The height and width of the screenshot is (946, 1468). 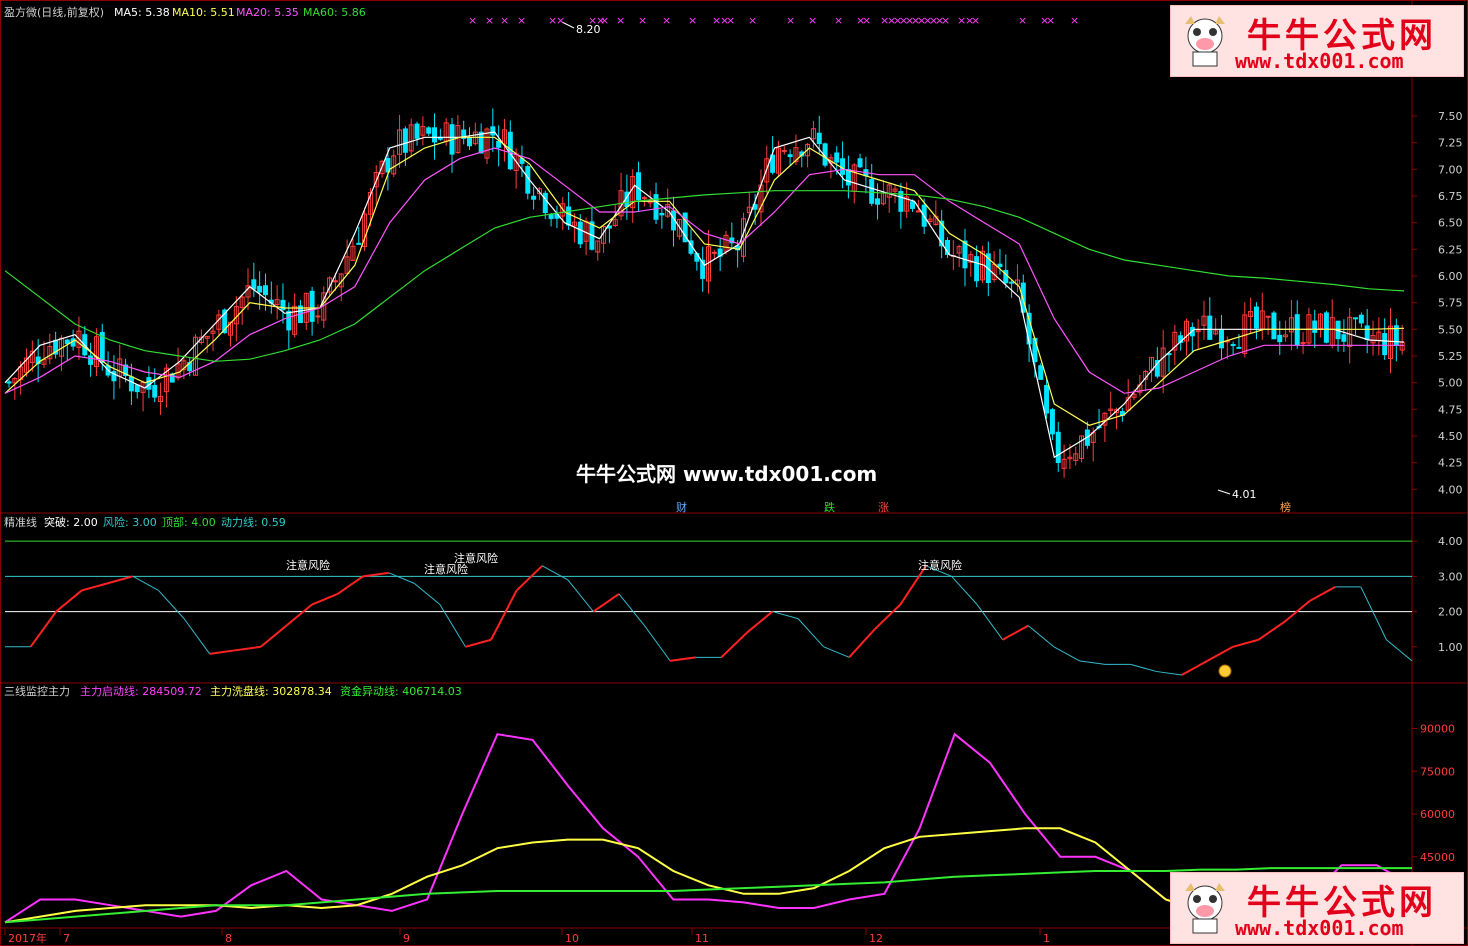 I want to click on x-tick-label: 10, so click(x=572, y=938).